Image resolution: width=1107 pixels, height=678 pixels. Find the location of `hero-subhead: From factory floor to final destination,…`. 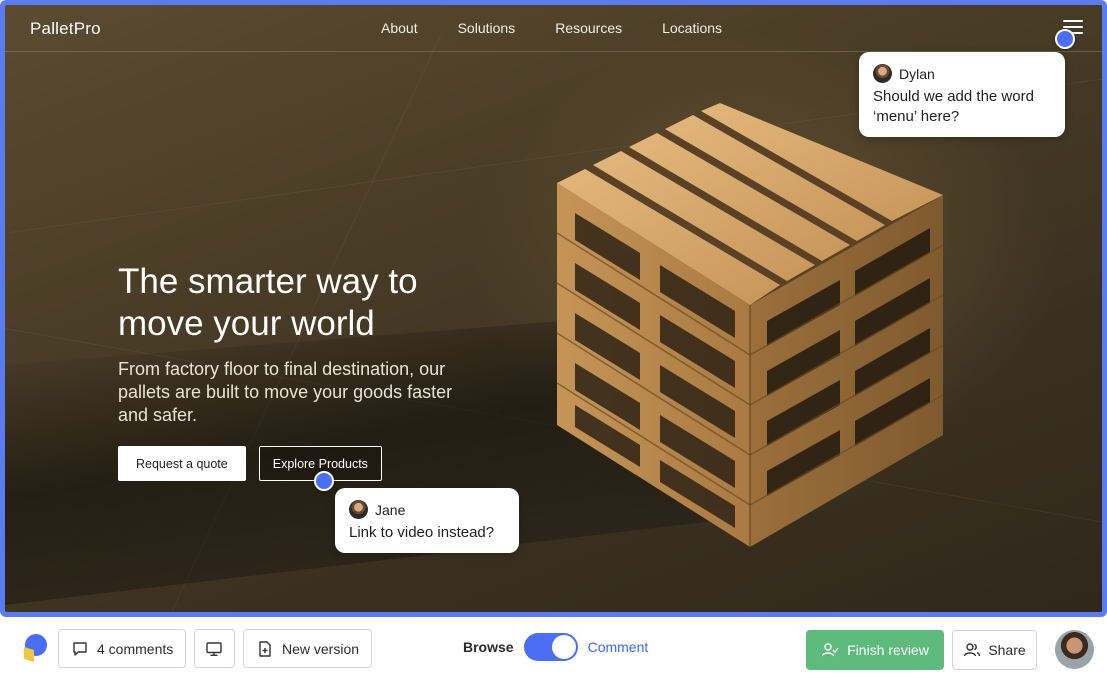

hero-subhead: From factory floor to final destination,… is located at coordinates (285, 392).